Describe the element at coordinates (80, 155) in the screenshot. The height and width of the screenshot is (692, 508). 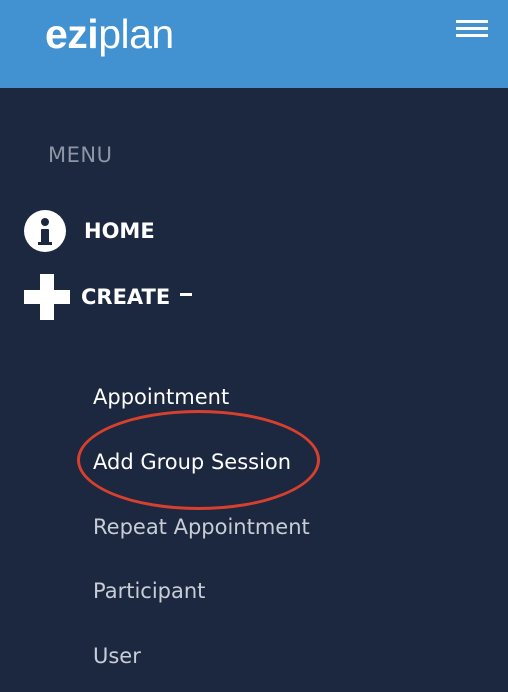
I see `menu-heading: MENU` at that location.